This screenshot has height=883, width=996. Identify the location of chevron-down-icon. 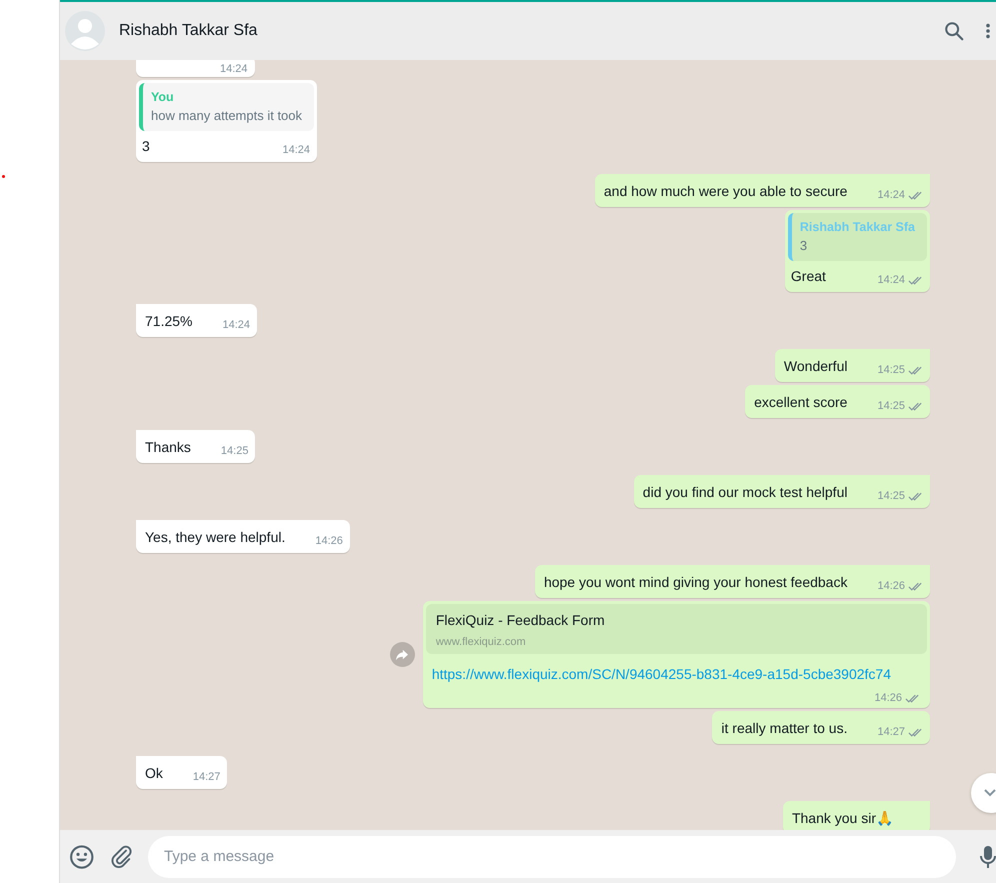
(989, 793).